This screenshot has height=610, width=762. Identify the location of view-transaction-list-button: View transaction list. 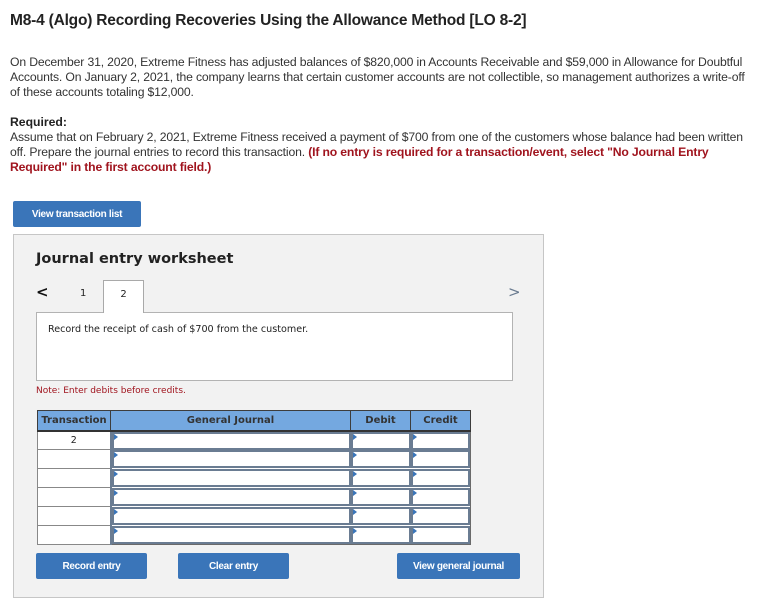
(77, 214).